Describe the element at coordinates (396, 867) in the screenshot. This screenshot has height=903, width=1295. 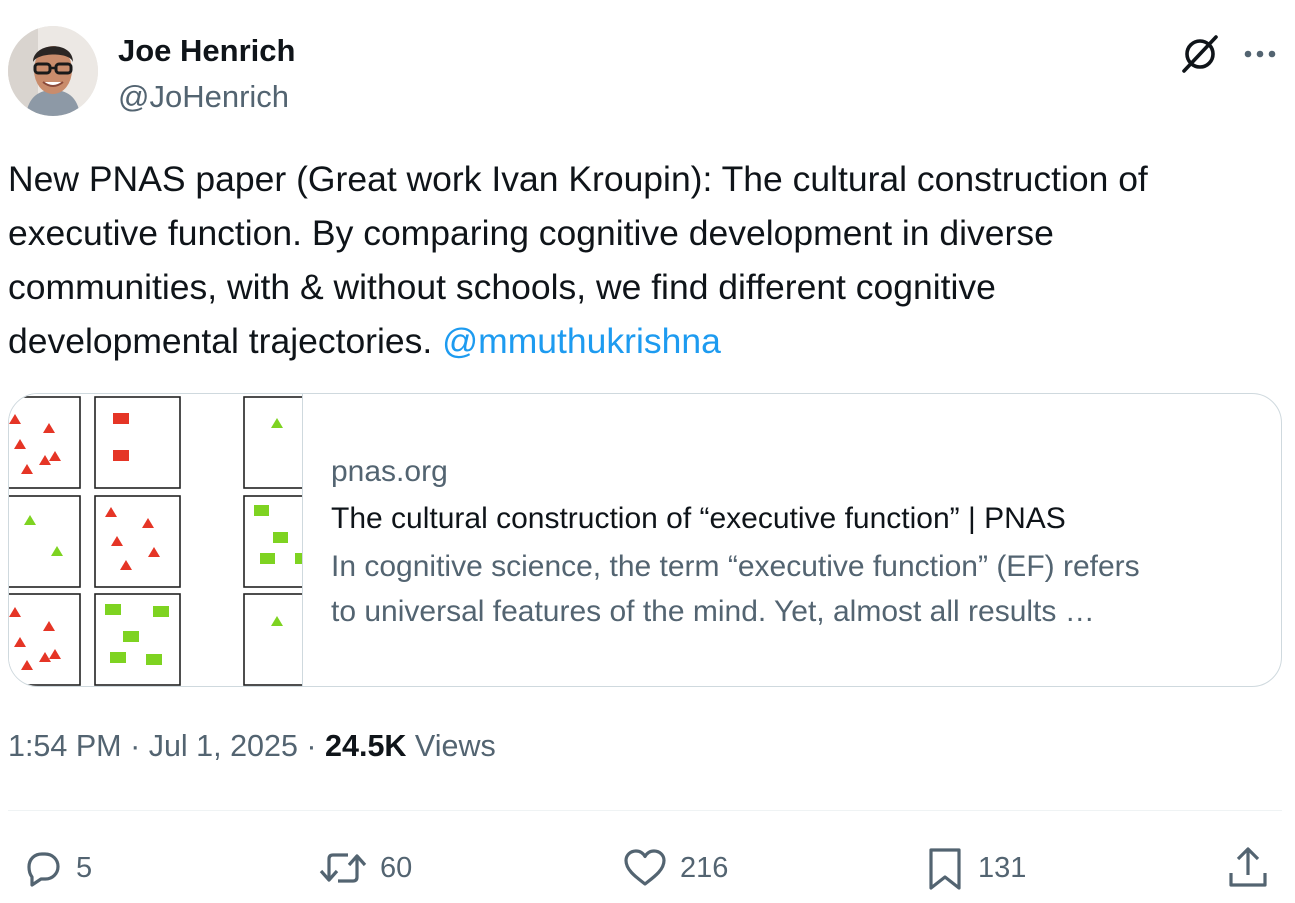
I see `repost-count: 60` at that location.